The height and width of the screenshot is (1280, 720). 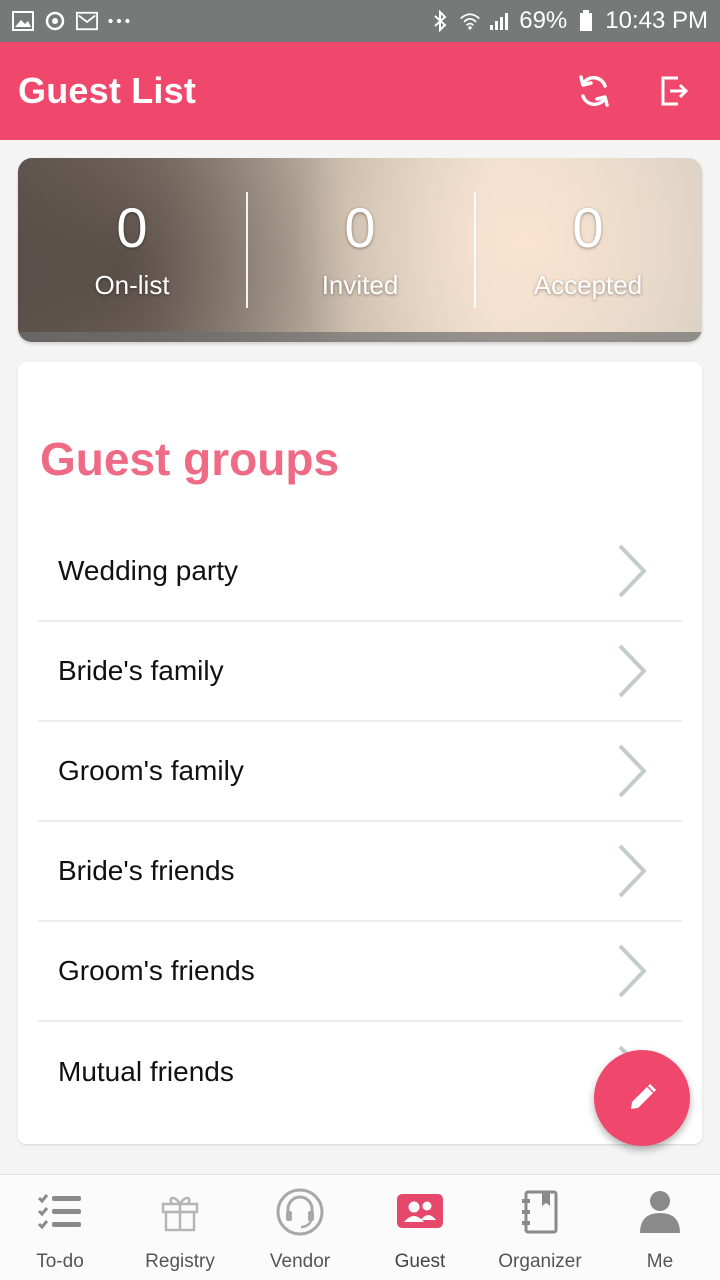 I want to click on notebook-icon, so click(x=540, y=1212).